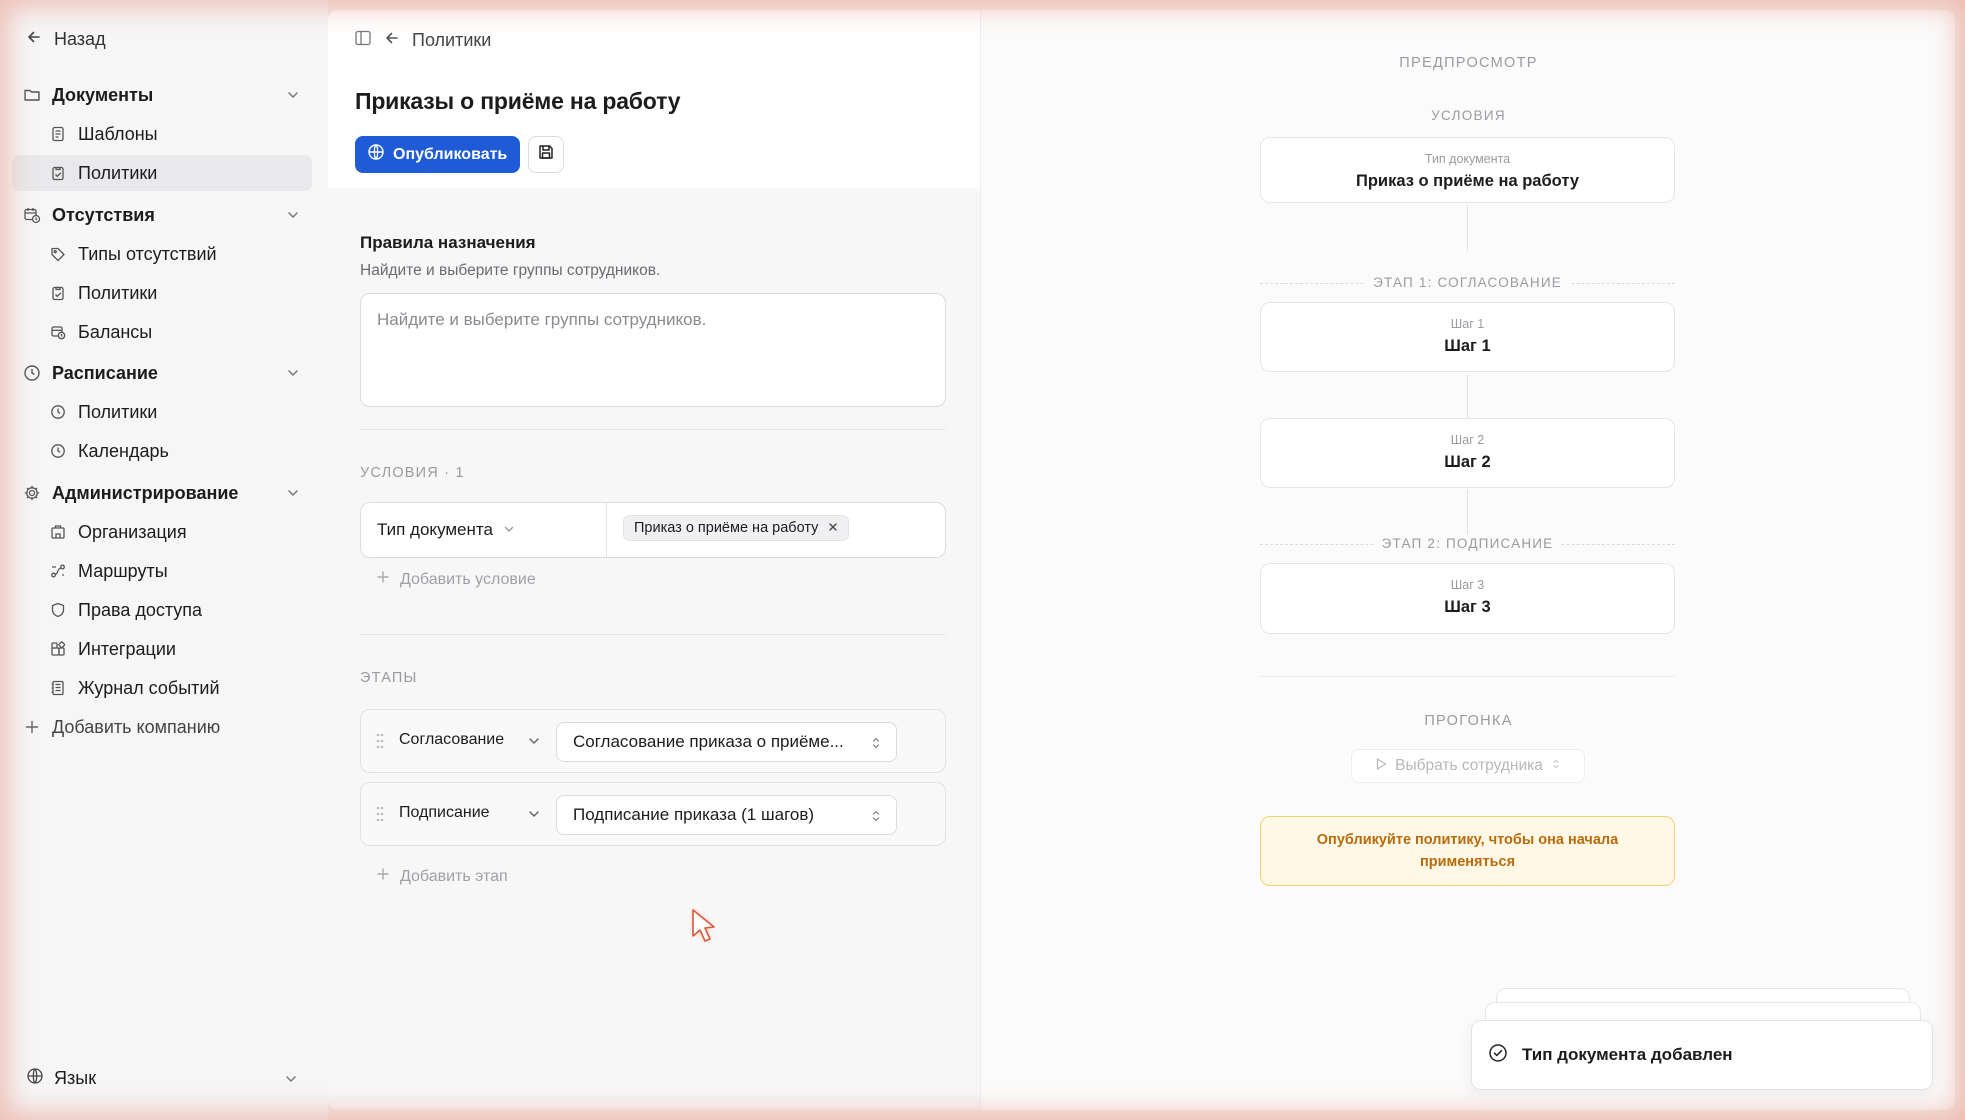  What do you see at coordinates (162, 95) in the screenshot?
I see `sidebar-group-documents: Документы` at bounding box center [162, 95].